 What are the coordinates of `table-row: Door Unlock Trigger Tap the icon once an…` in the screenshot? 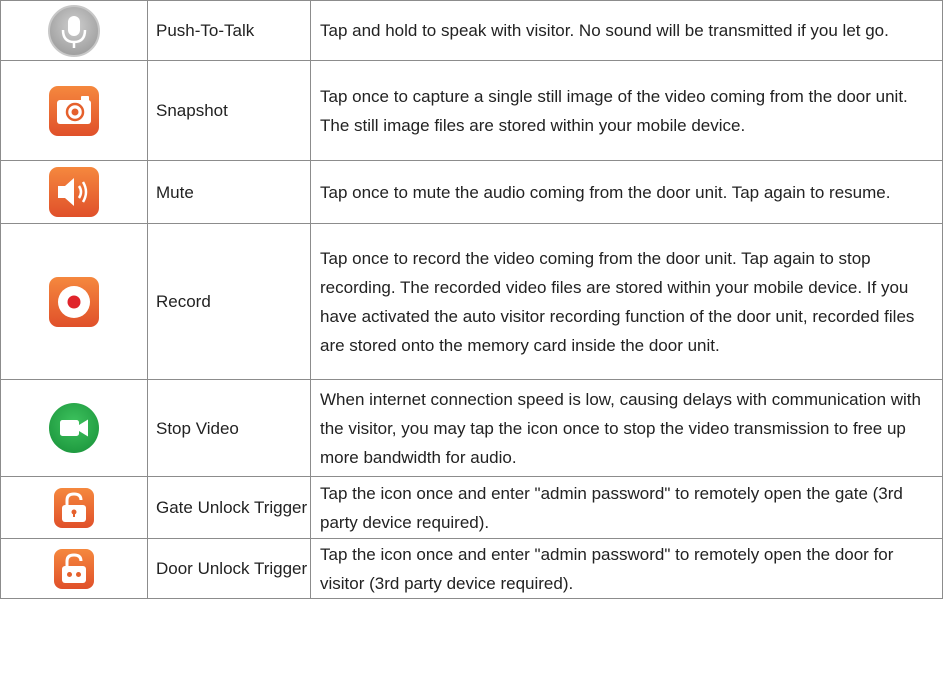 It's located at (471, 568).